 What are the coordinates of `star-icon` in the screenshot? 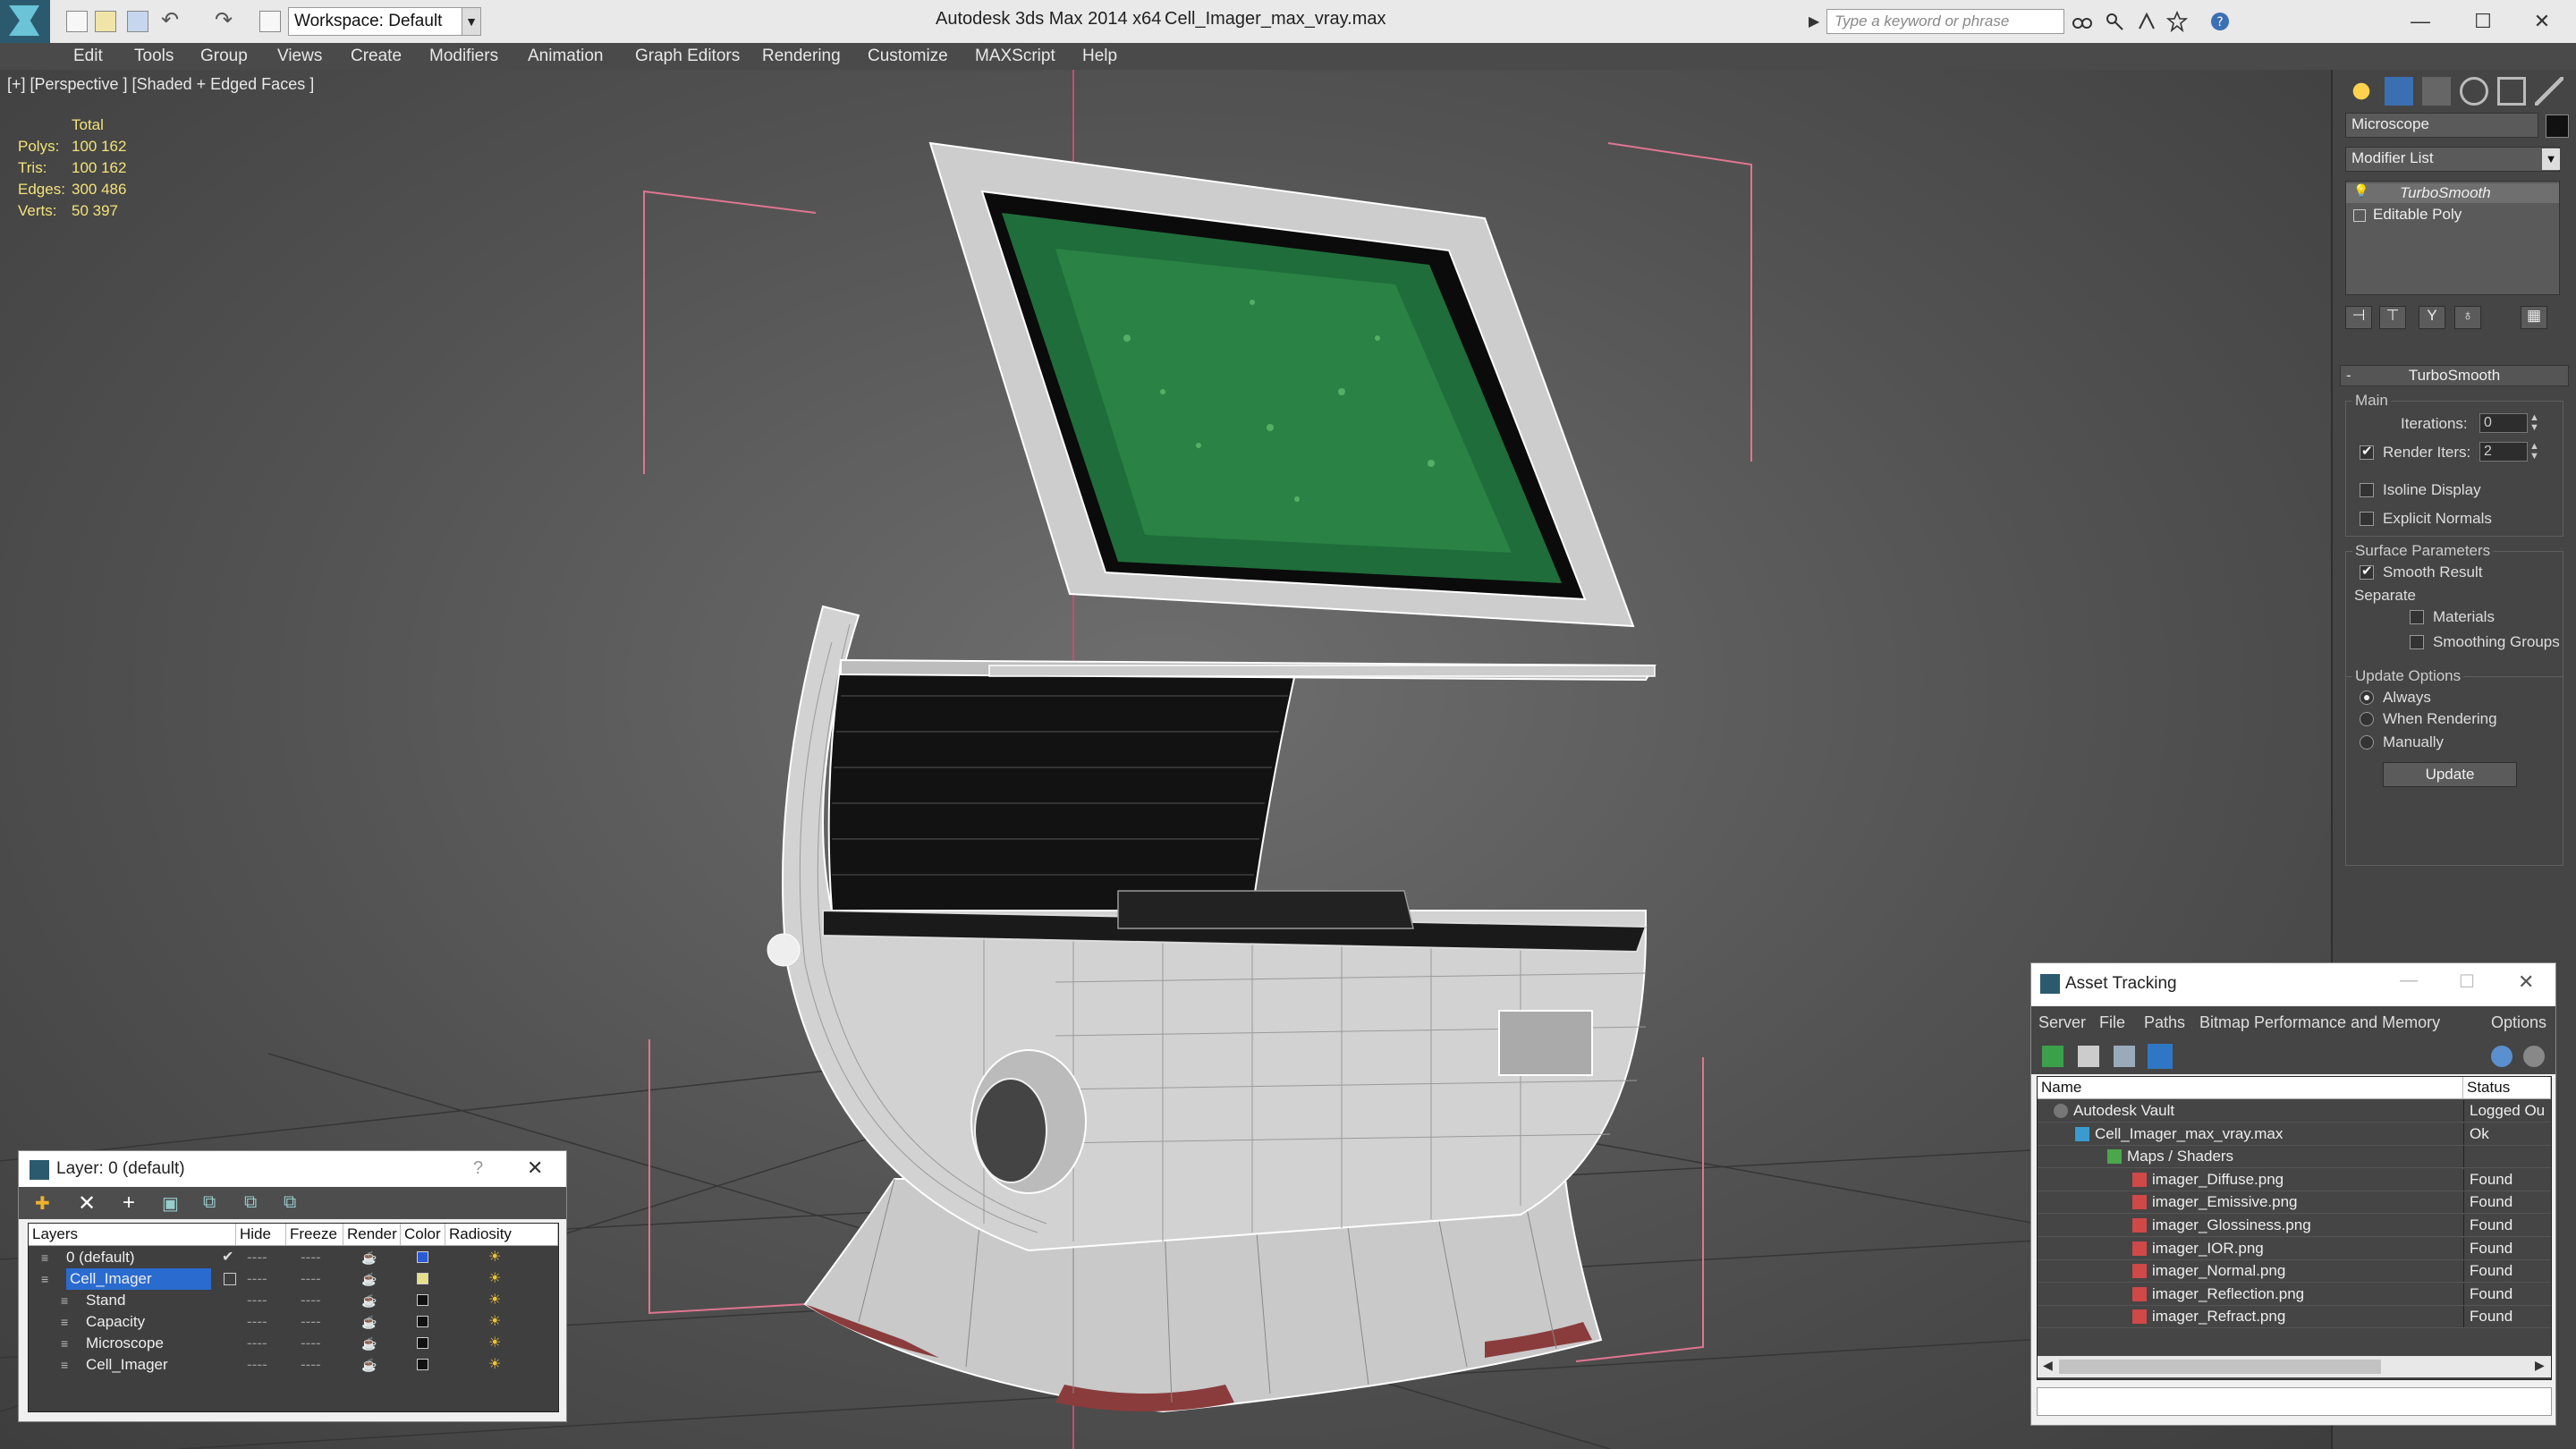 It's located at (2177, 21).